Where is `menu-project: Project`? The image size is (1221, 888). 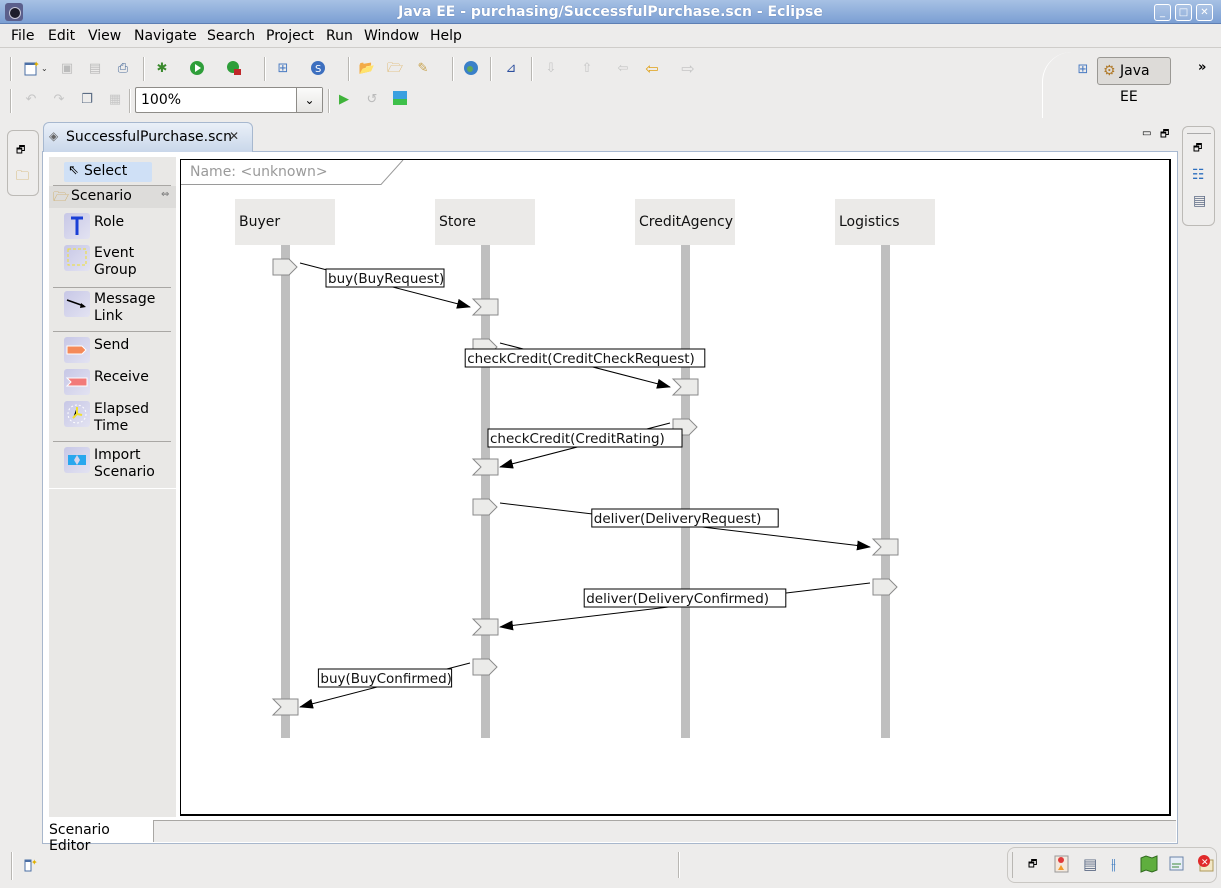
menu-project: Project is located at coordinates (290, 36).